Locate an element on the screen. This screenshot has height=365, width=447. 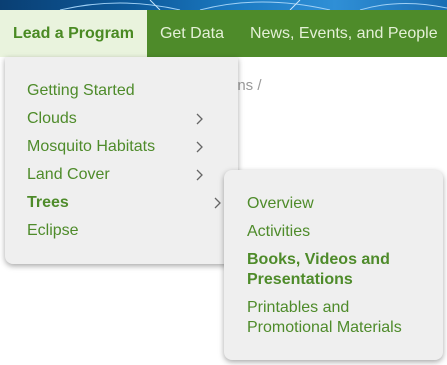
header-banner-image is located at coordinates (223, 5).